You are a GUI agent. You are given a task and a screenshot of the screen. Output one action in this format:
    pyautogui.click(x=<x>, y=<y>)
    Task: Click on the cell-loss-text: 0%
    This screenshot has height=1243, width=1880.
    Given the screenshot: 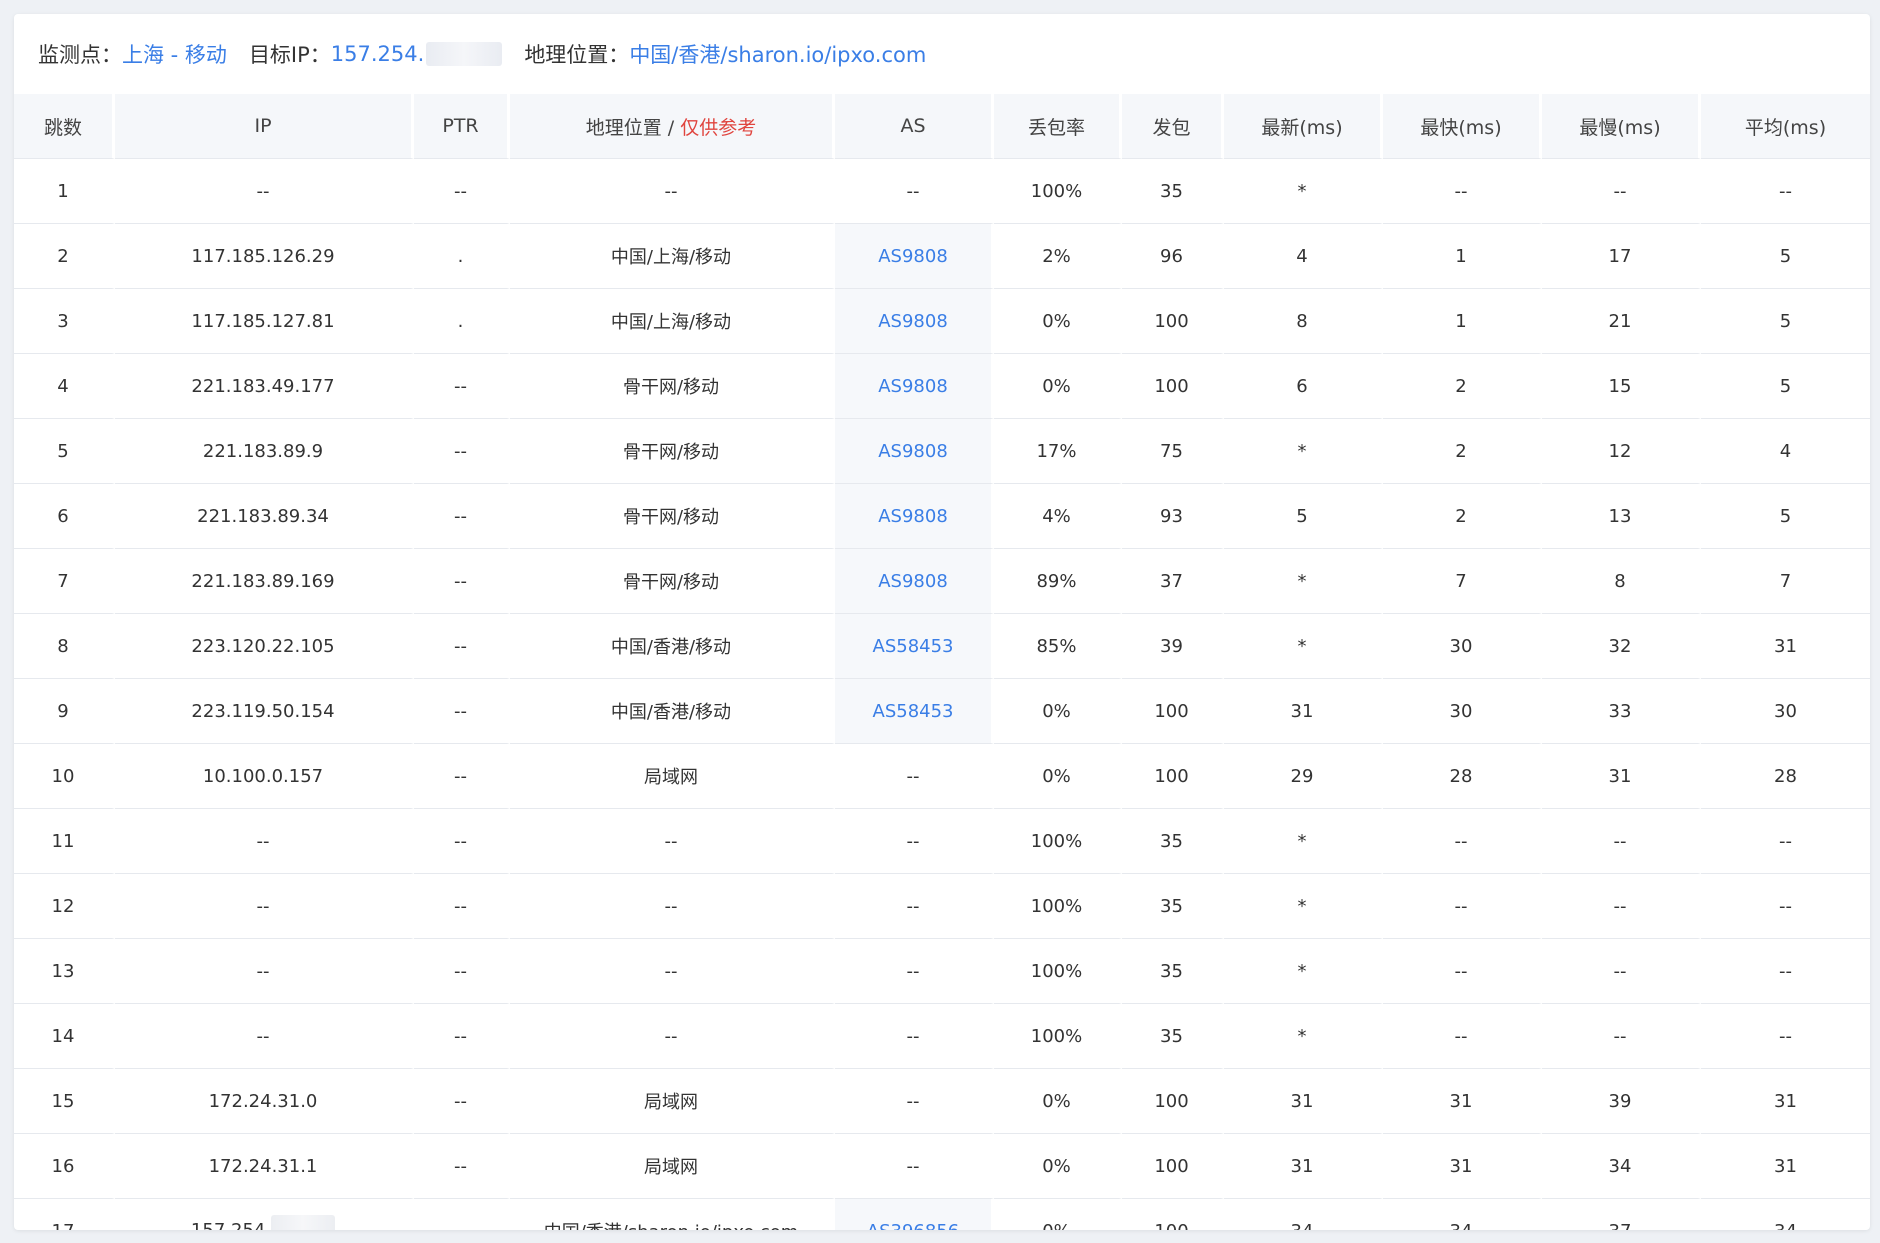 What is the action you would take?
    pyautogui.click(x=1056, y=321)
    